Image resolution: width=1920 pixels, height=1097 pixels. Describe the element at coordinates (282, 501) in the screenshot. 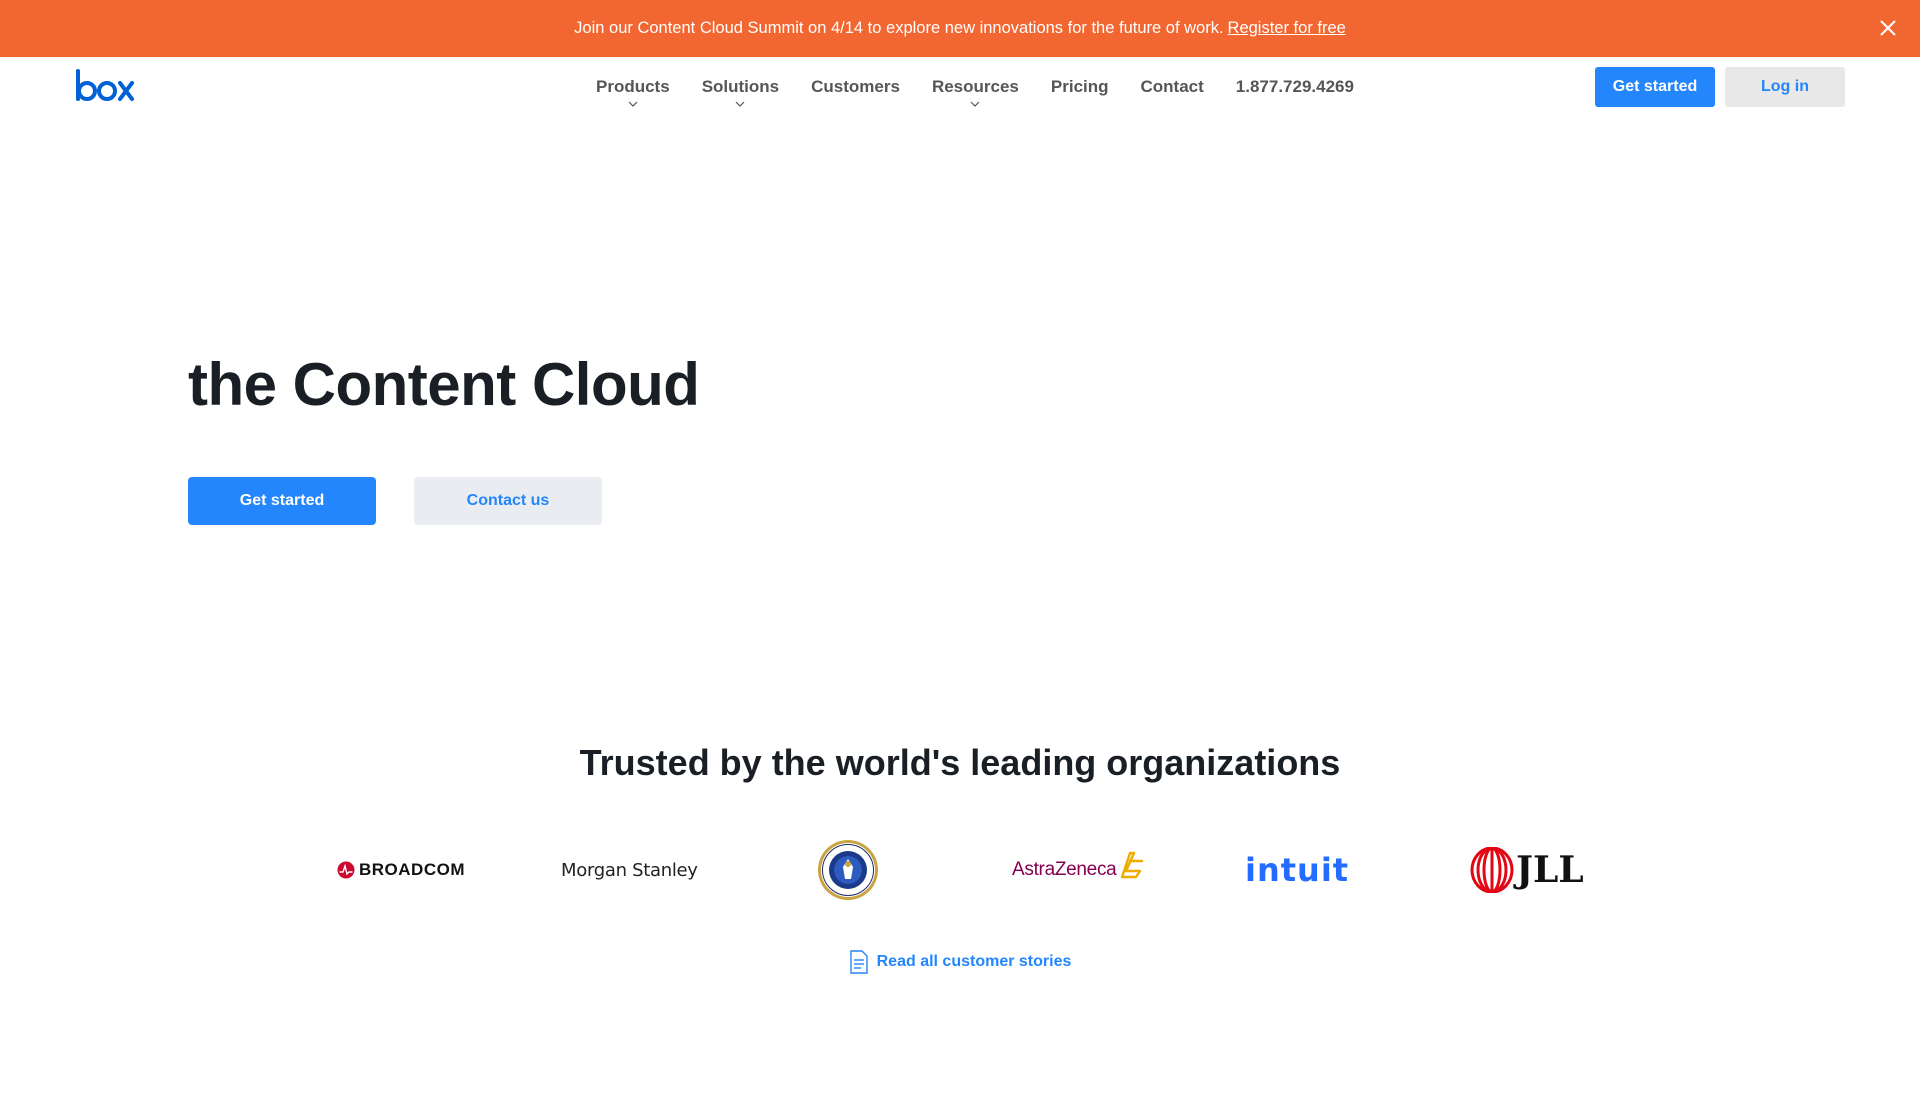

I see `hero-get-started-button: Get started` at that location.